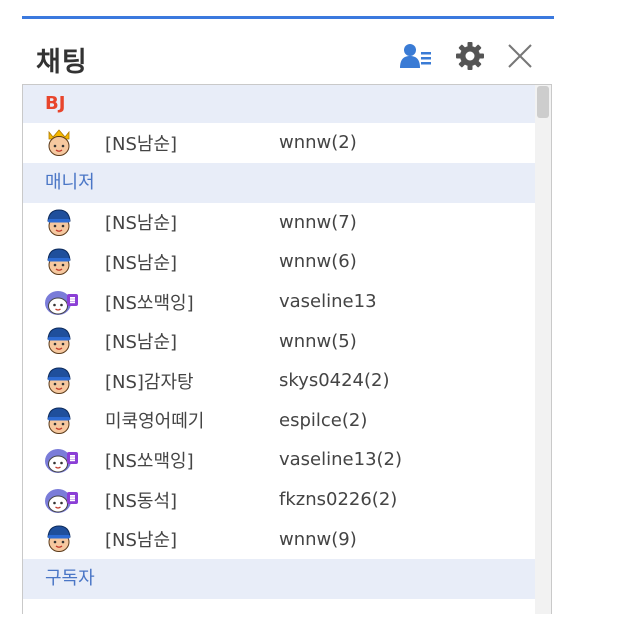 Image resolution: width=640 pixels, height=622 pixels. Describe the element at coordinates (323, 420) in the screenshot. I see `user-id: espilce(2)` at that location.